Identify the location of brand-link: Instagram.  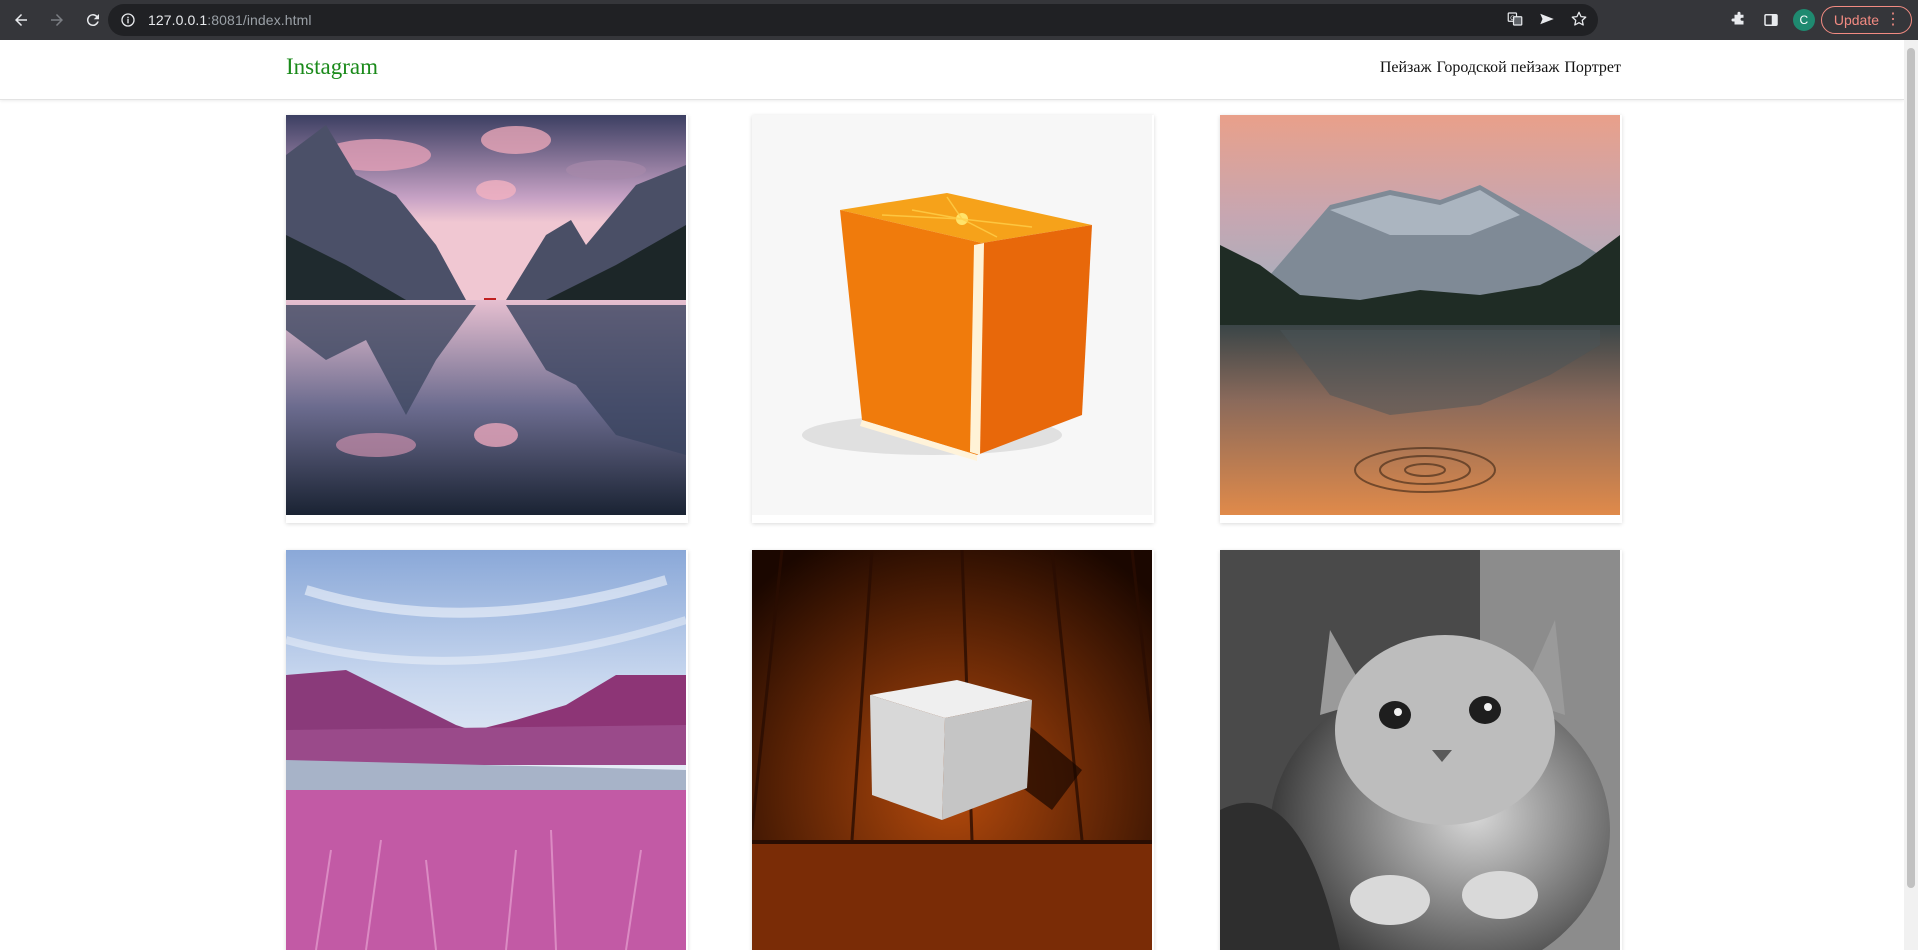
(332, 67).